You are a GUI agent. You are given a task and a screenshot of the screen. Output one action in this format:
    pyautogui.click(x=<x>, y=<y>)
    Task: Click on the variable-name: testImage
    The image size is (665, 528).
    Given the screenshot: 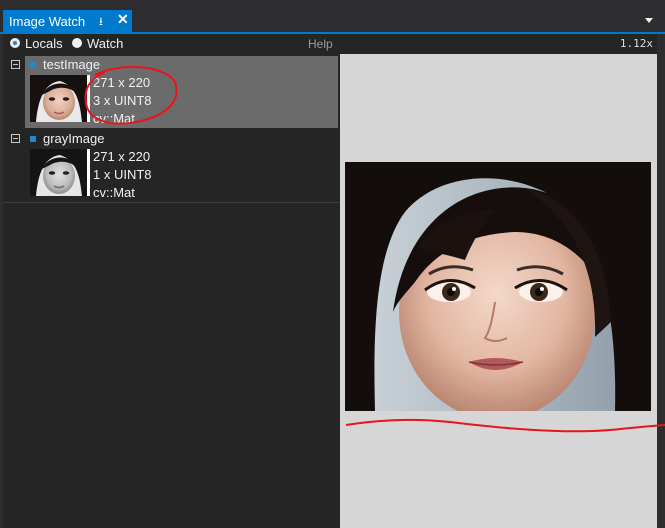 What is the action you would take?
    pyautogui.click(x=72, y=64)
    